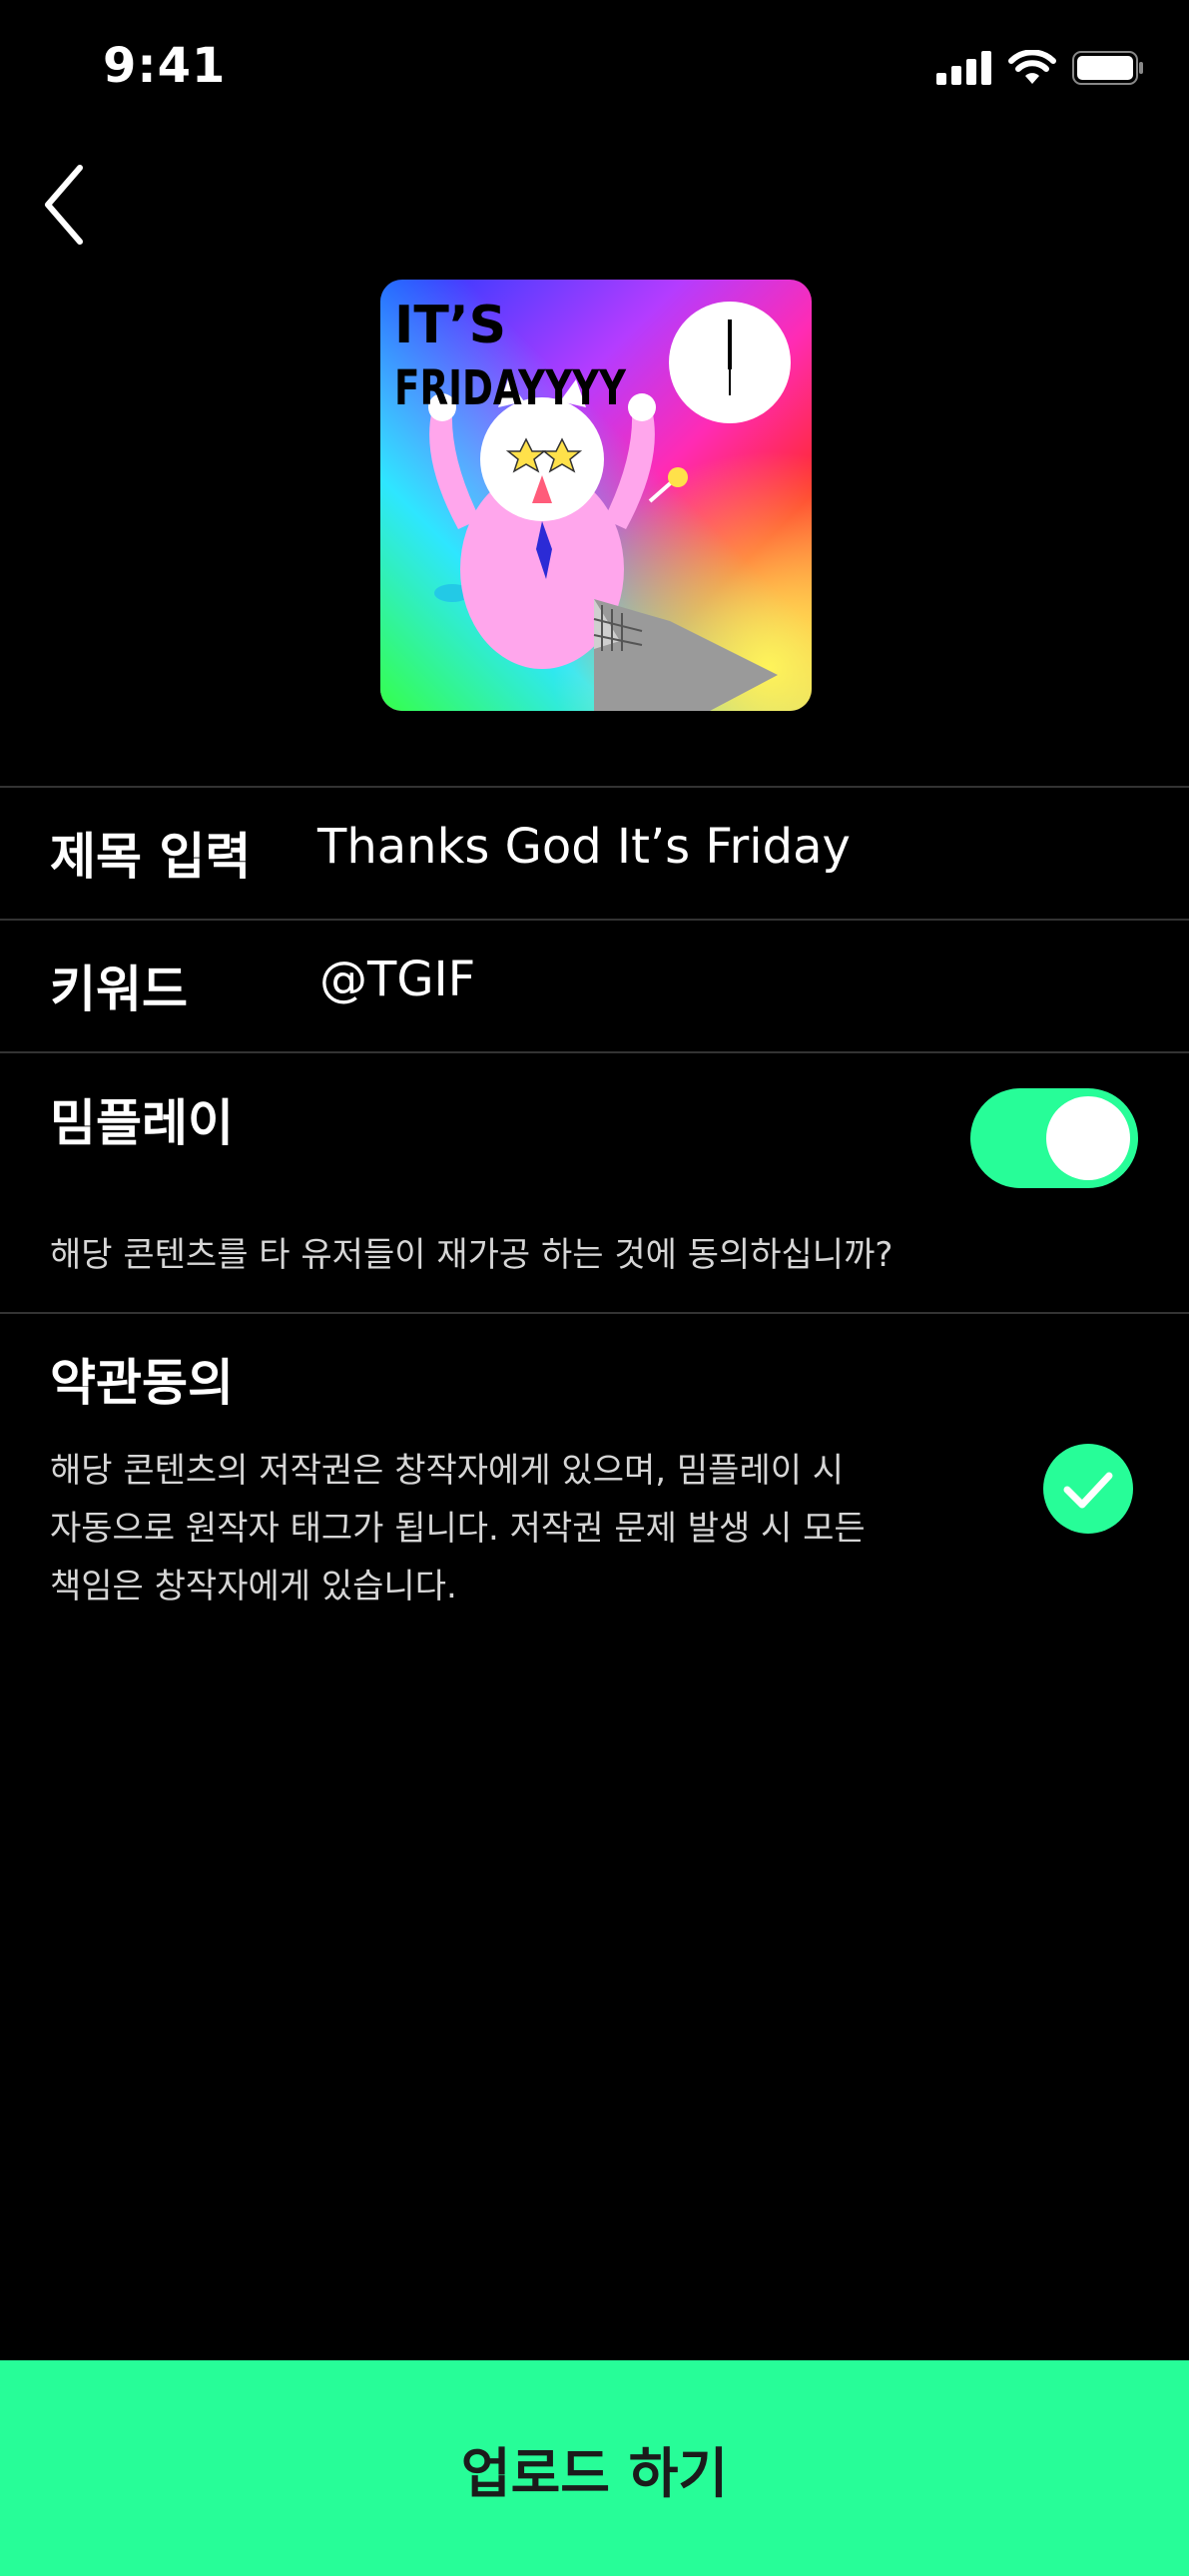 The height and width of the screenshot is (2576, 1189). Describe the element at coordinates (142, 1123) in the screenshot. I see `memeplay-label: 밈플레이` at that location.